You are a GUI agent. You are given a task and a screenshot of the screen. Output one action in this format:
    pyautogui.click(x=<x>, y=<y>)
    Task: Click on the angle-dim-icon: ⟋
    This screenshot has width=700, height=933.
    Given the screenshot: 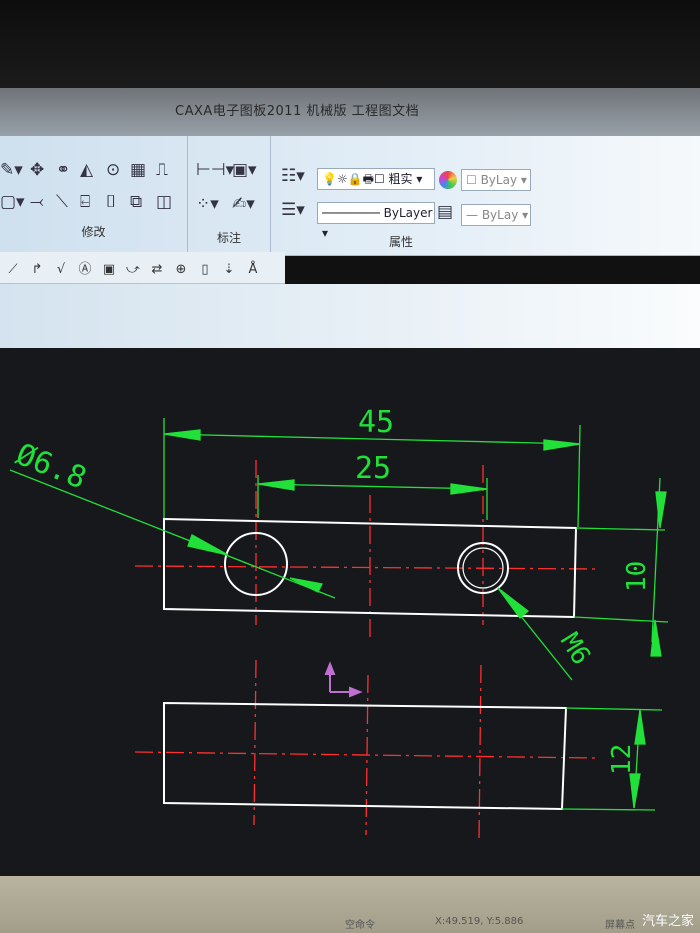 What is the action you would take?
    pyautogui.click(x=13, y=269)
    